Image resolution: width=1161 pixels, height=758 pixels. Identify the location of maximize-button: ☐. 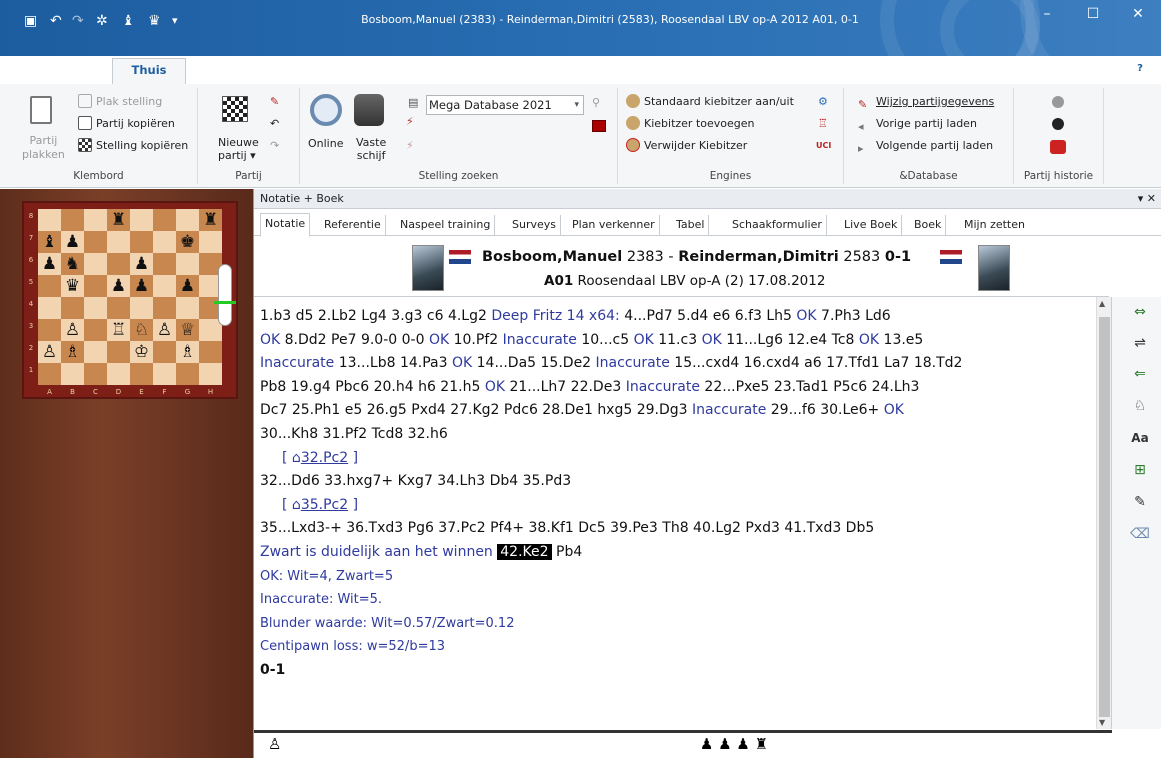
(1093, 15).